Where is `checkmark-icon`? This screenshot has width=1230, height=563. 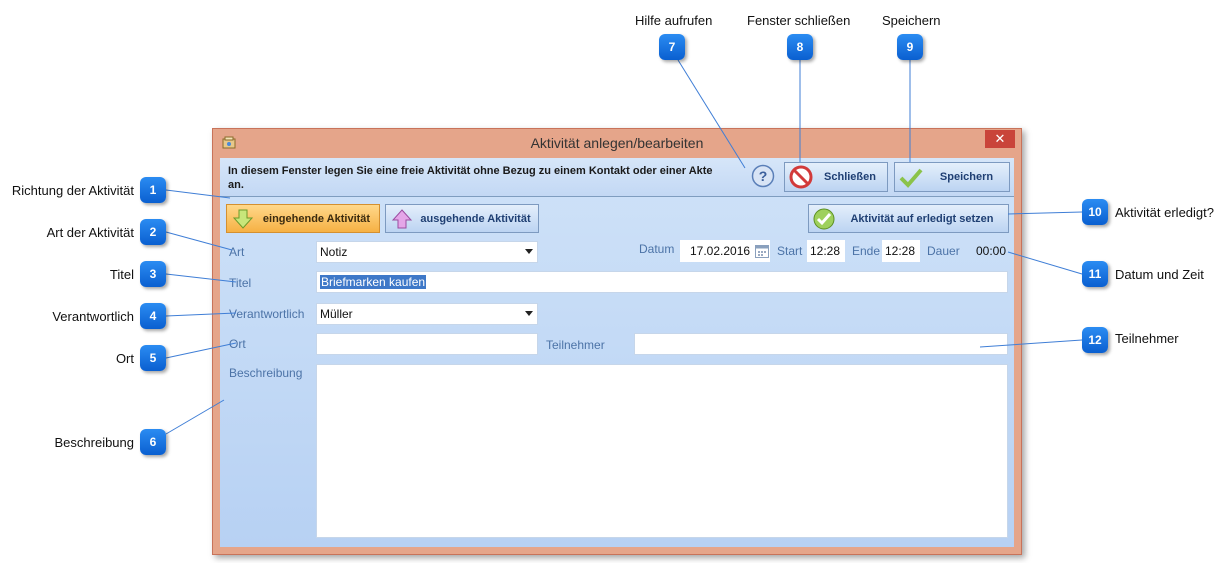 checkmark-icon is located at coordinates (911, 178).